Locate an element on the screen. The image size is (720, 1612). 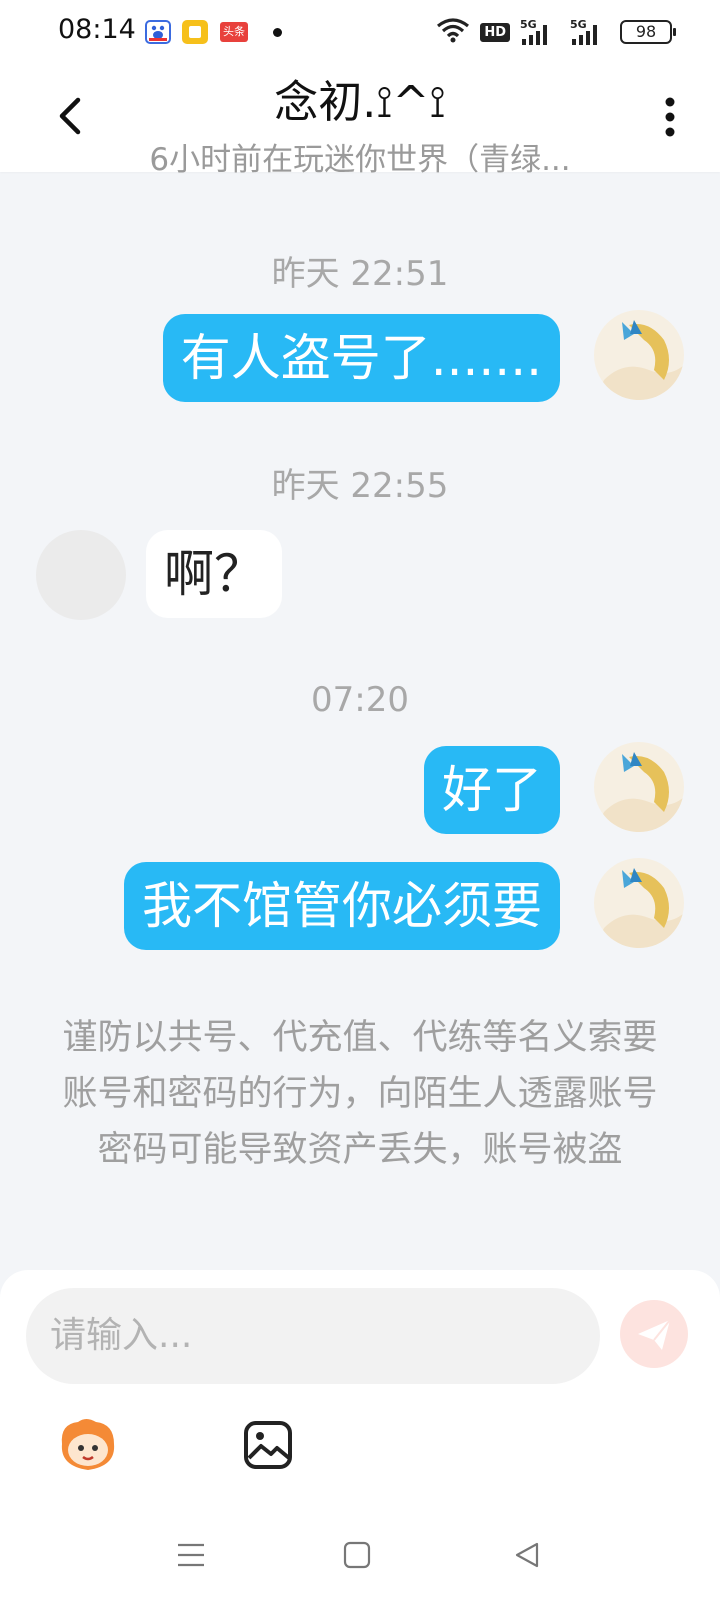
message-timestamp: 昨天 22:51 is located at coordinates (360, 274).